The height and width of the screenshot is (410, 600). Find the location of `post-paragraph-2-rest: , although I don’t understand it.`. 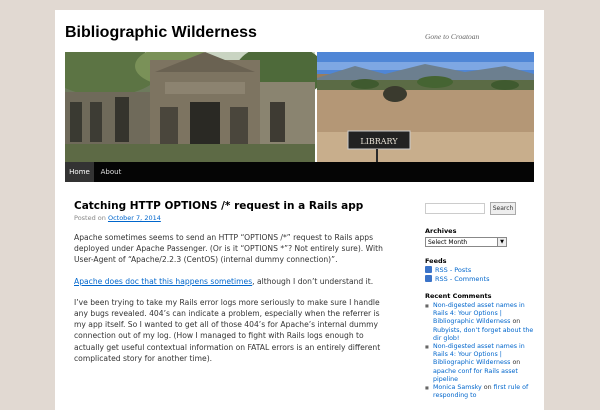

post-paragraph-2-rest: , although I don’t understand it. is located at coordinates (313, 281).